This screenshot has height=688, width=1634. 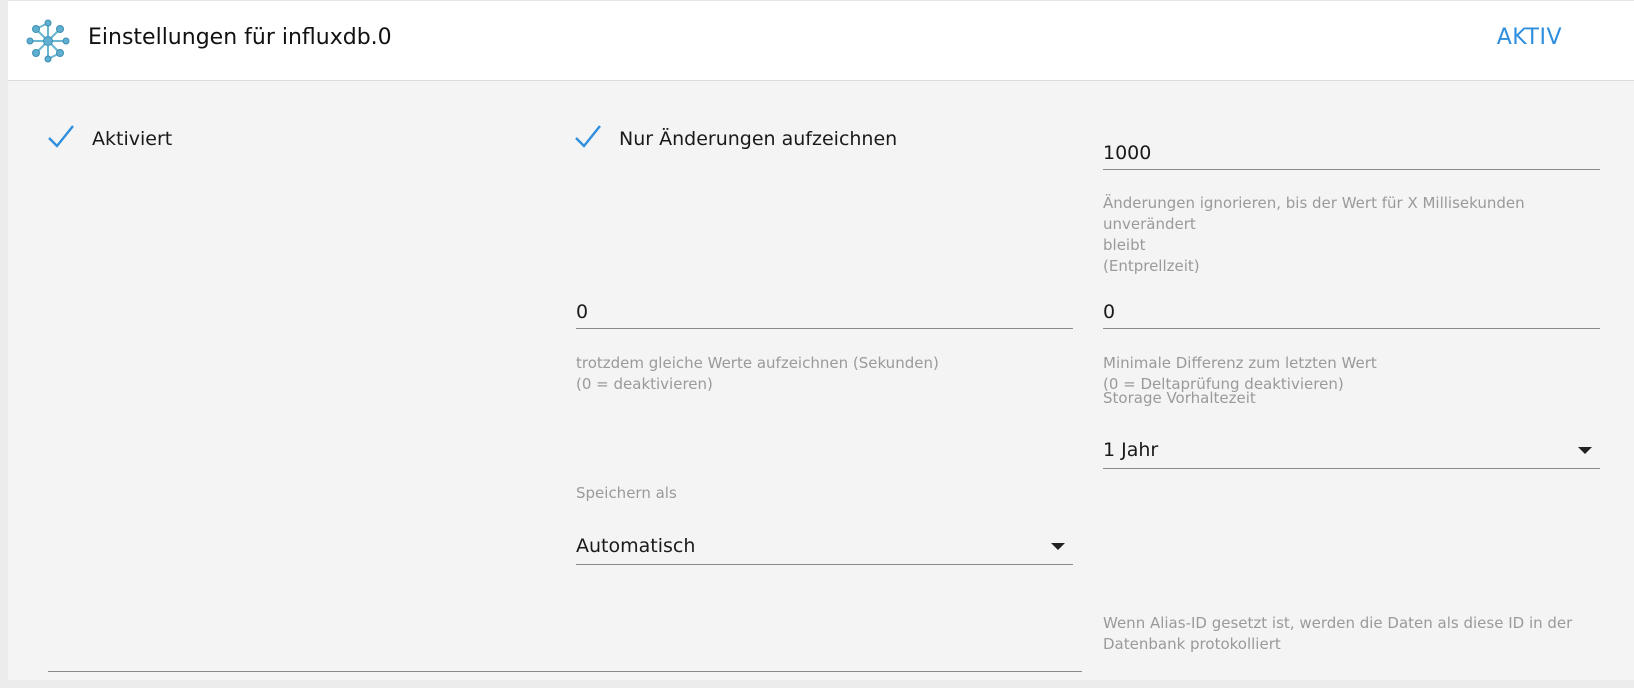 I want to click on min-delta-value: 0, so click(x=1351, y=312).